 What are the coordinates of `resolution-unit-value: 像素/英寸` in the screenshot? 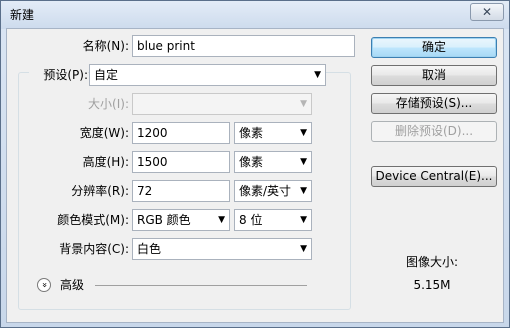 It's located at (265, 191).